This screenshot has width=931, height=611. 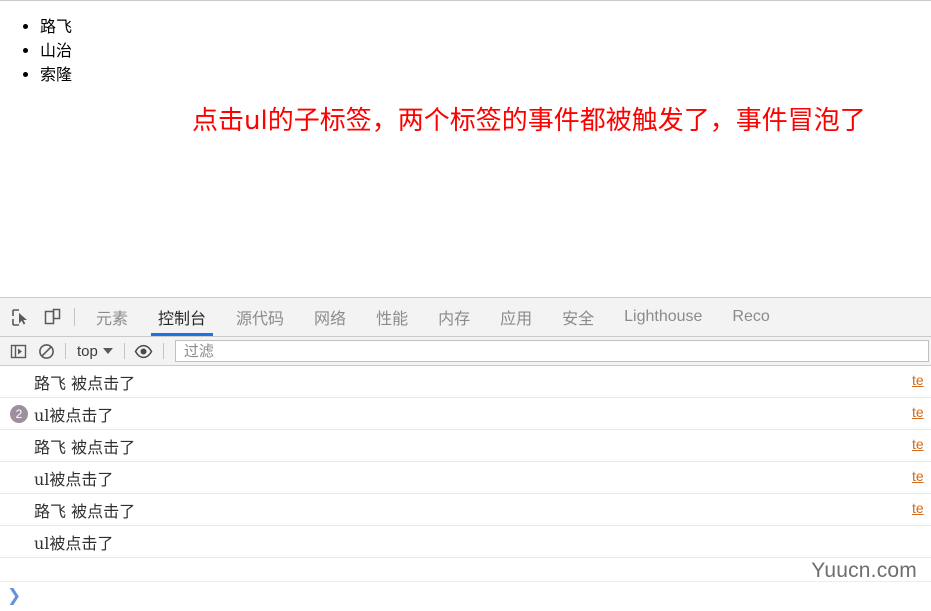 I want to click on device-toolbar-icon, so click(x=52, y=317).